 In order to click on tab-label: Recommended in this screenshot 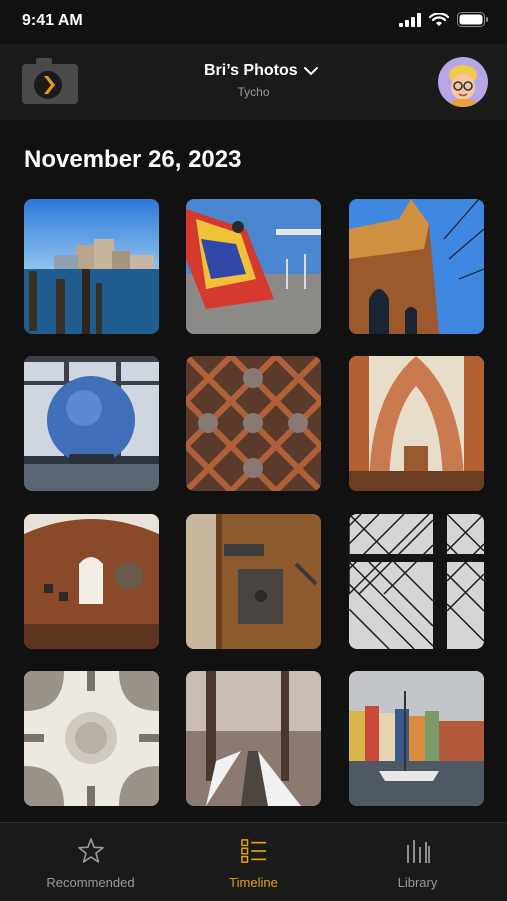, I will do `click(90, 882)`.